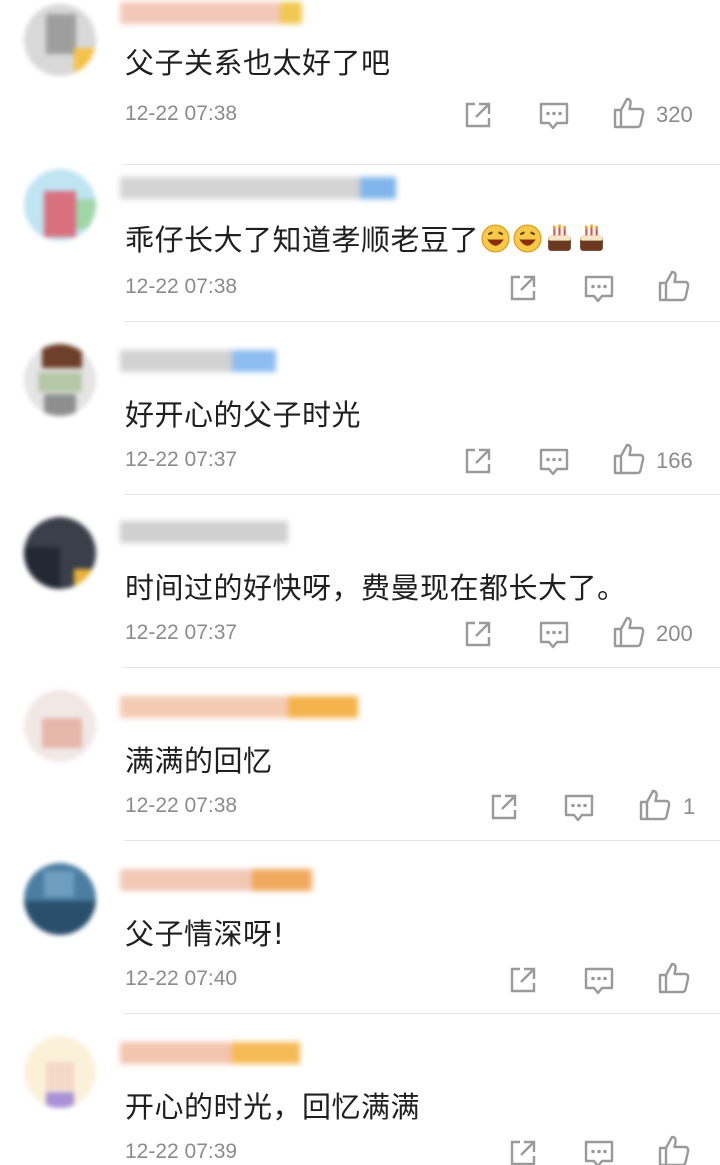 The image size is (720, 1165). I want to click on comment-item: 父子关系也太好了吧 12-22 07:38 320, so click(360, 82).